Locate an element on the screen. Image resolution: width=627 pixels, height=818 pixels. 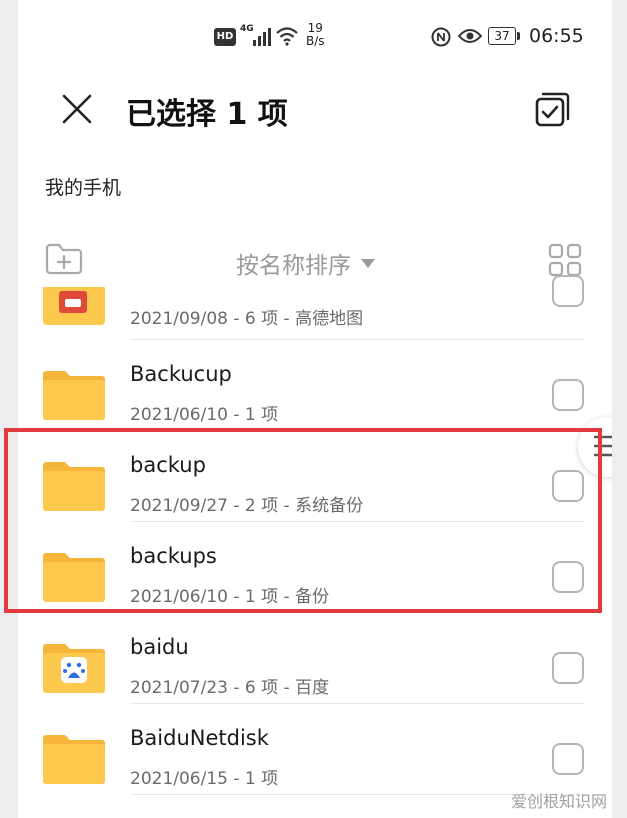
status-bar: HD 4G 19 B/s 37 06:55 is located at coordinates (315, 36).